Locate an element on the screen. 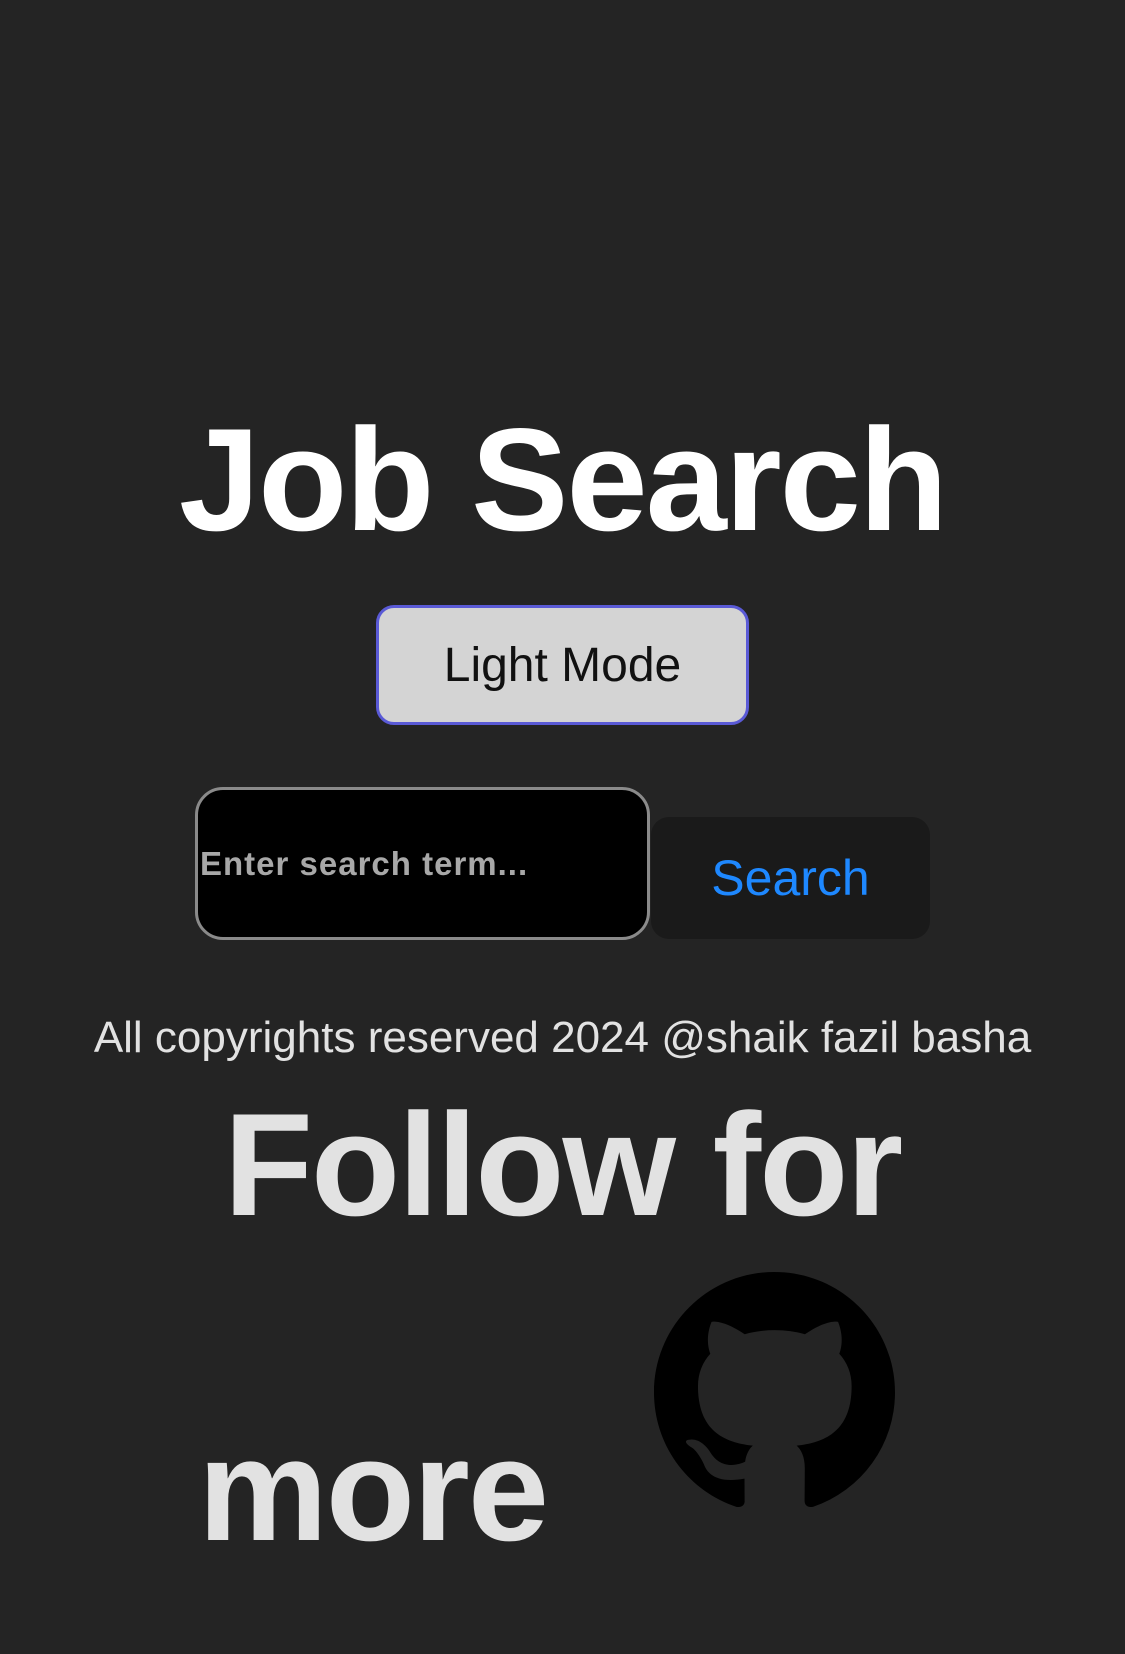  search-input is located at coordinates (422, 863).